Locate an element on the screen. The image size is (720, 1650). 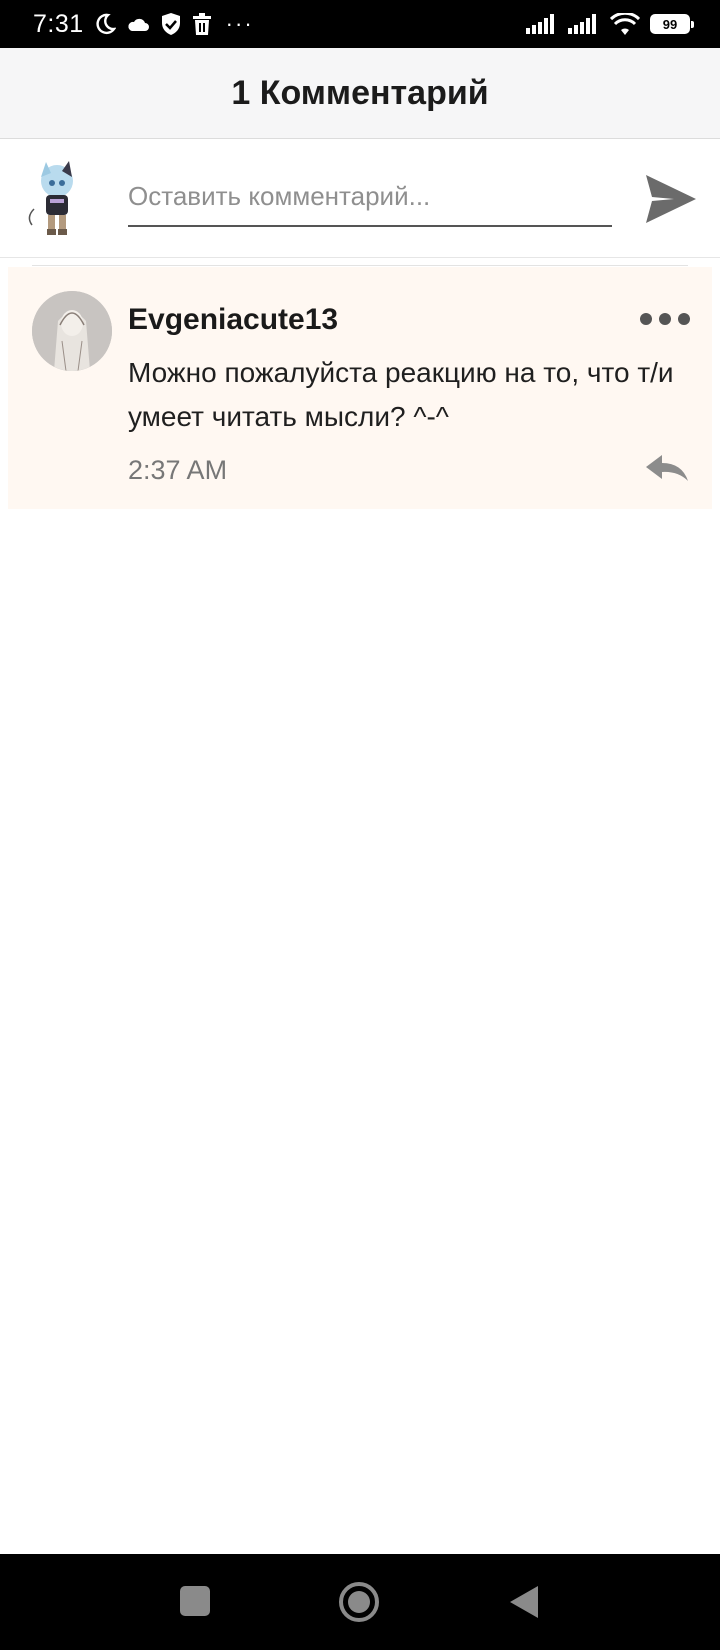
back-icon is located at coordinates (524, 1602).